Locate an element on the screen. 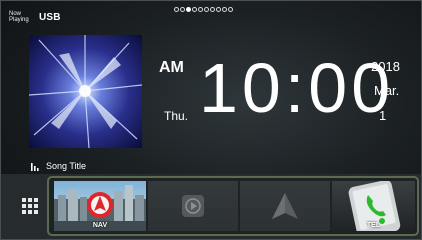 Image resolution: width=422 pixels, height=240 pixels. clock-year: 2018 is located at coordinates (385, 66).